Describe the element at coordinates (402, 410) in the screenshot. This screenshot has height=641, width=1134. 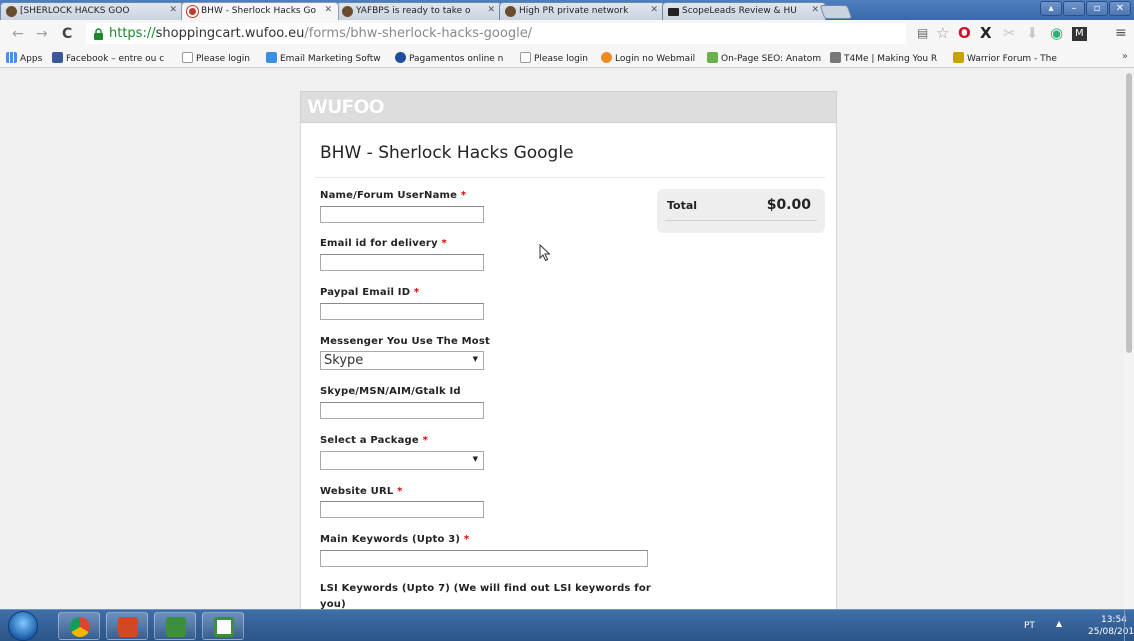
I see `messenger-id-input` at that location.